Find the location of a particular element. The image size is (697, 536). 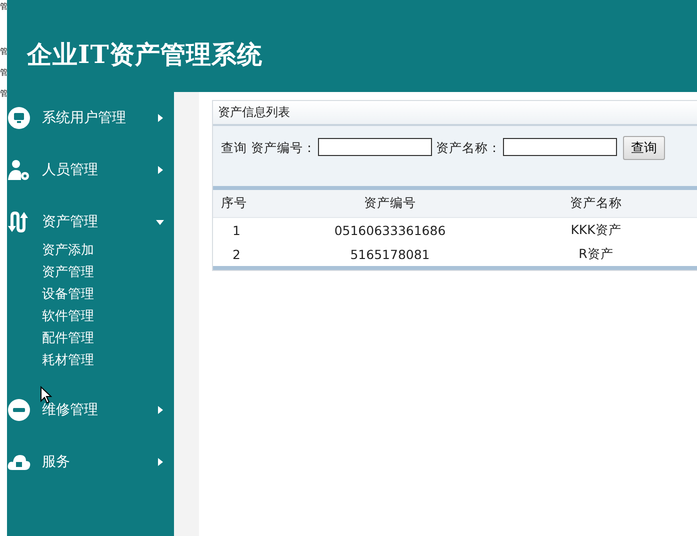

column-header: 资产编号 is located at coordinates (390, 203).